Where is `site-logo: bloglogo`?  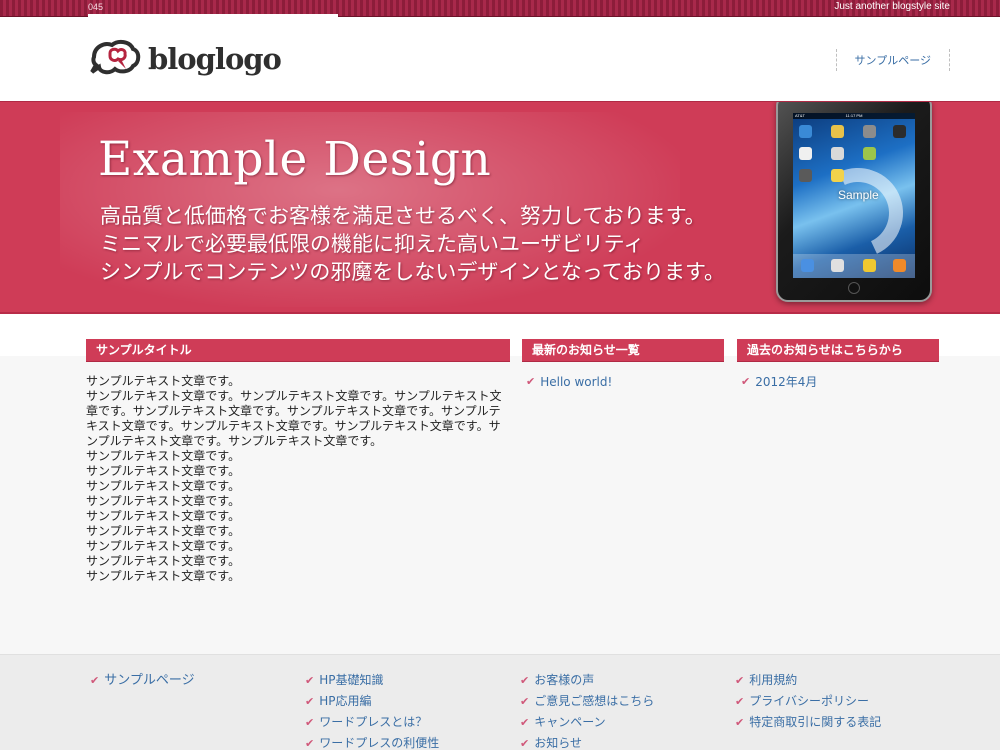
site-logo: bloglogo is located at coordinates (185, 59).